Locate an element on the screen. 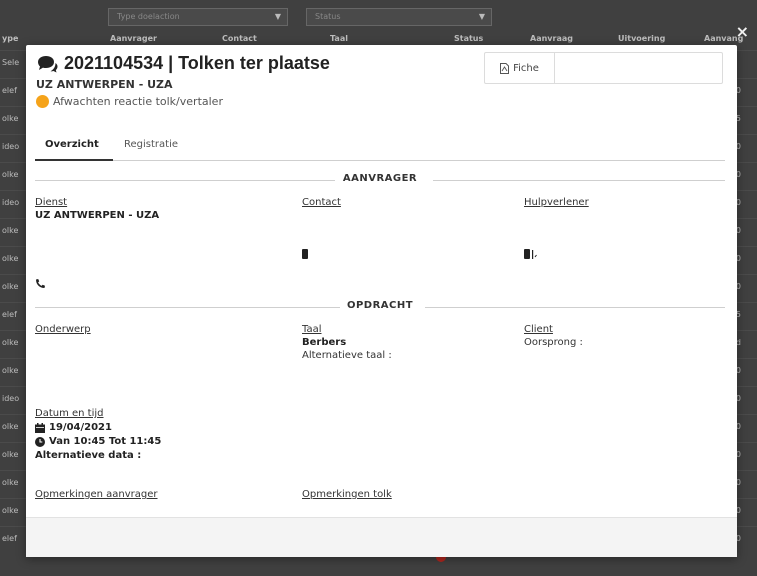 The width and height of the screenshot is (757, 576). status-filter-label: Status is located at coordinates (328, 16).